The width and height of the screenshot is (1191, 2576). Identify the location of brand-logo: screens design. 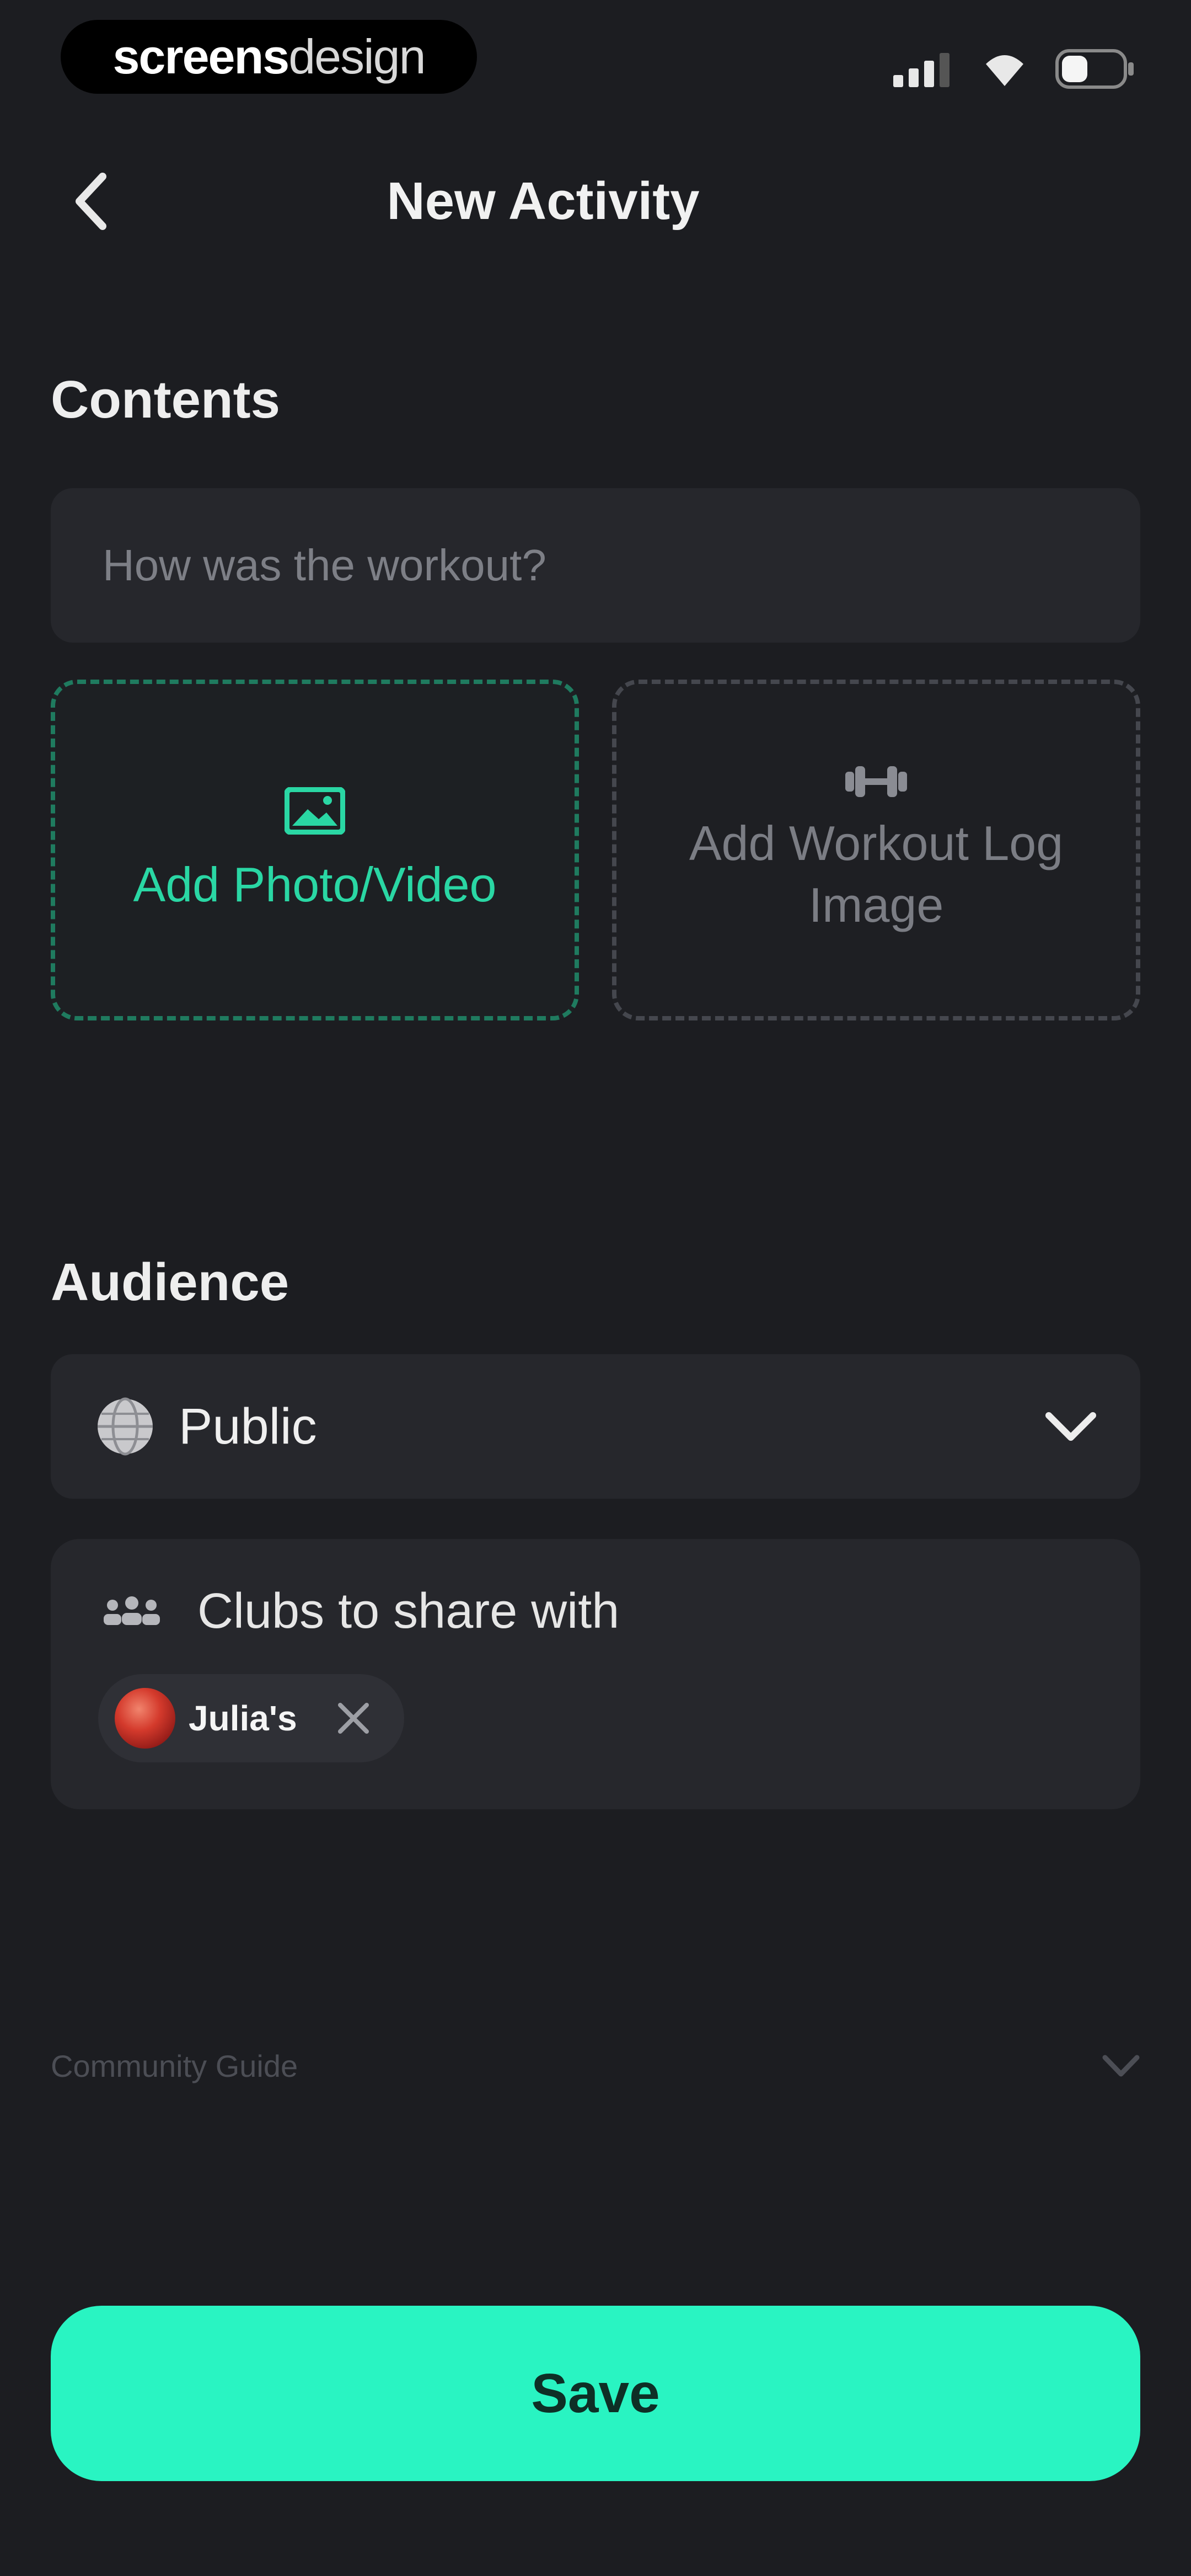
(269, 57).